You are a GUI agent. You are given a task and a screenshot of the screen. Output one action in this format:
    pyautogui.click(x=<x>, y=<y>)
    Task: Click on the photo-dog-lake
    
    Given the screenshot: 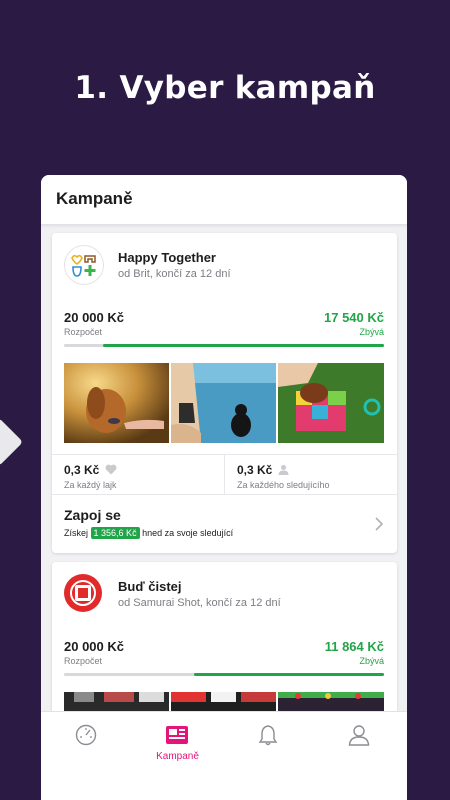 What is the action you would take?
    pyautogui.click(x=223, y=403)
    